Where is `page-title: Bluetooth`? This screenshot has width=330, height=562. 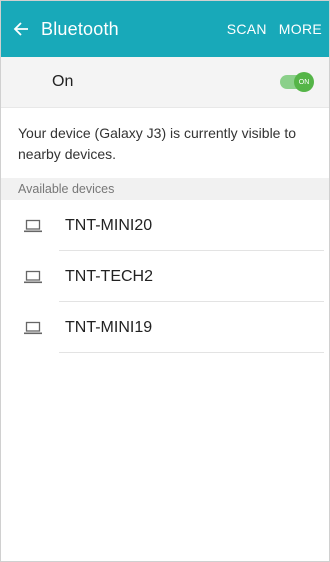 page-title: Bluetooth is located at coordinates (80, 28).